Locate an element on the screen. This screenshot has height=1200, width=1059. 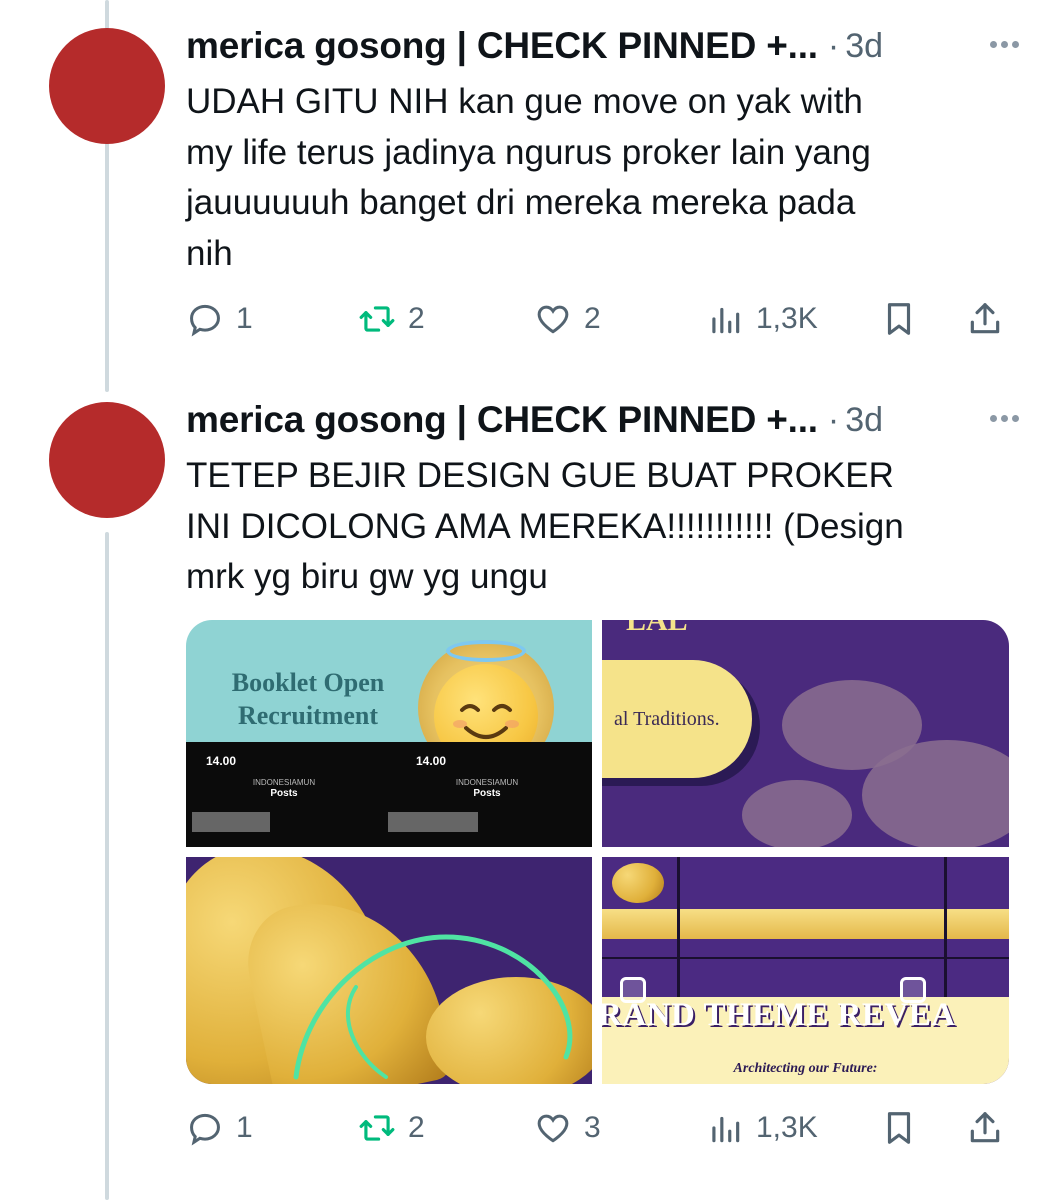
tradition-text: al Traditions. is located at coordinates (667, 719).